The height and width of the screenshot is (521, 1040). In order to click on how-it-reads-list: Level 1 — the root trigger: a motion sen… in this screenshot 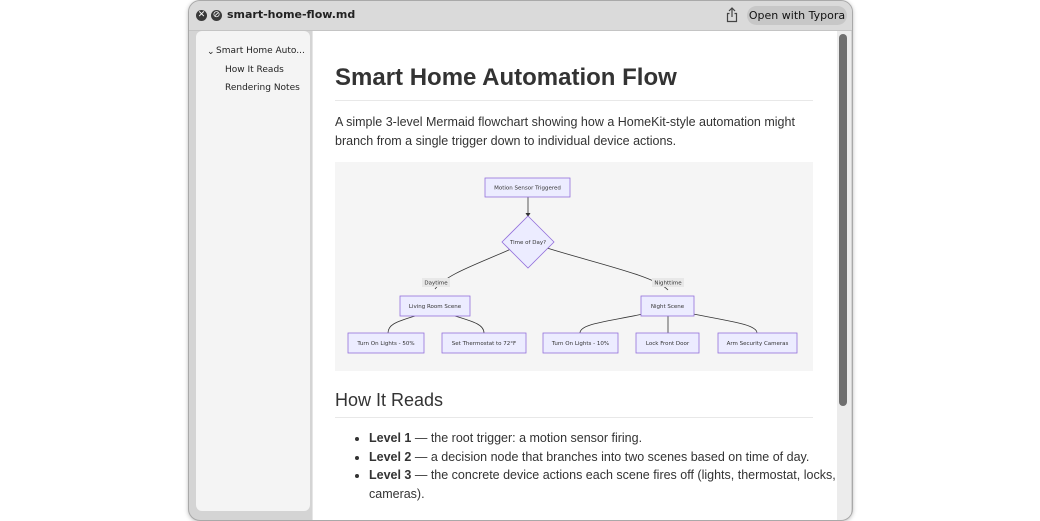, I will do `click(587, 466)`.